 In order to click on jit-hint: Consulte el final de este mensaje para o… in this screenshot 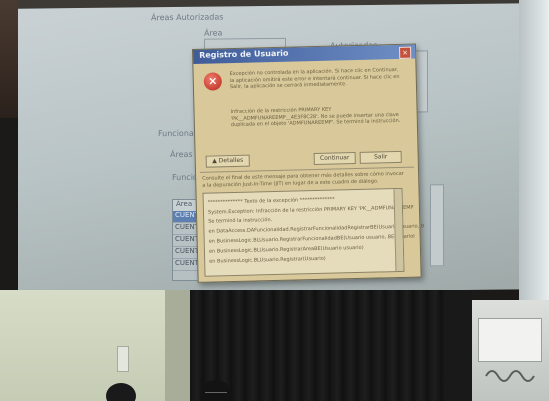, I will do `click(303, 179)`.